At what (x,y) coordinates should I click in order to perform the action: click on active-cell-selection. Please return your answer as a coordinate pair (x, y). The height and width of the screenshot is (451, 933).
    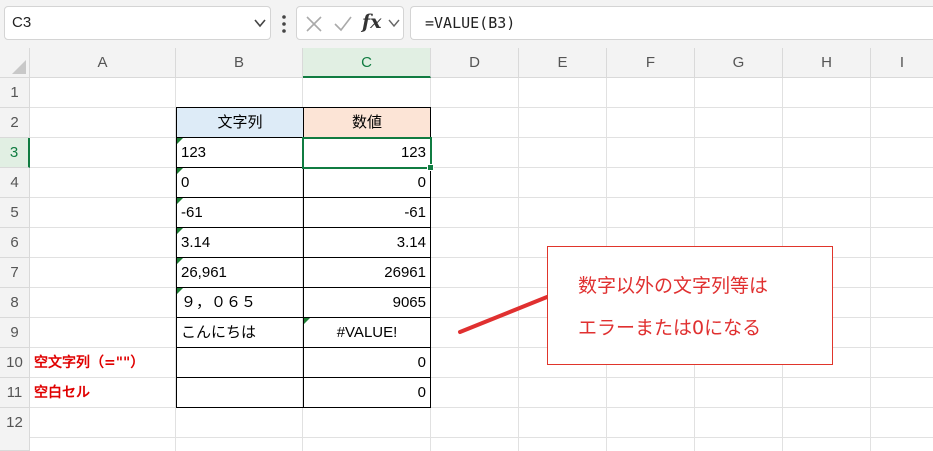
    Looking at the image, I should click on (367, 153).